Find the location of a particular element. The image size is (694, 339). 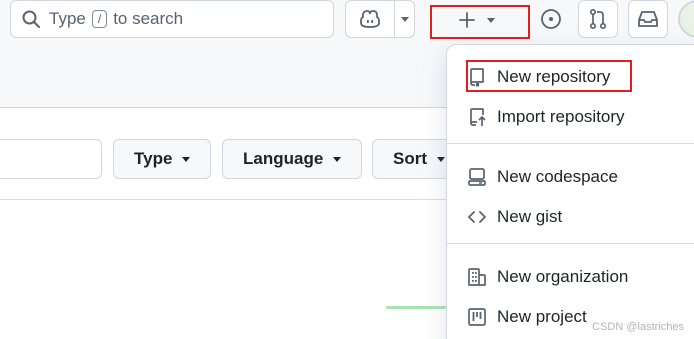

watermark-text: CSDN @lastriches is located at coordinates (638, 327).